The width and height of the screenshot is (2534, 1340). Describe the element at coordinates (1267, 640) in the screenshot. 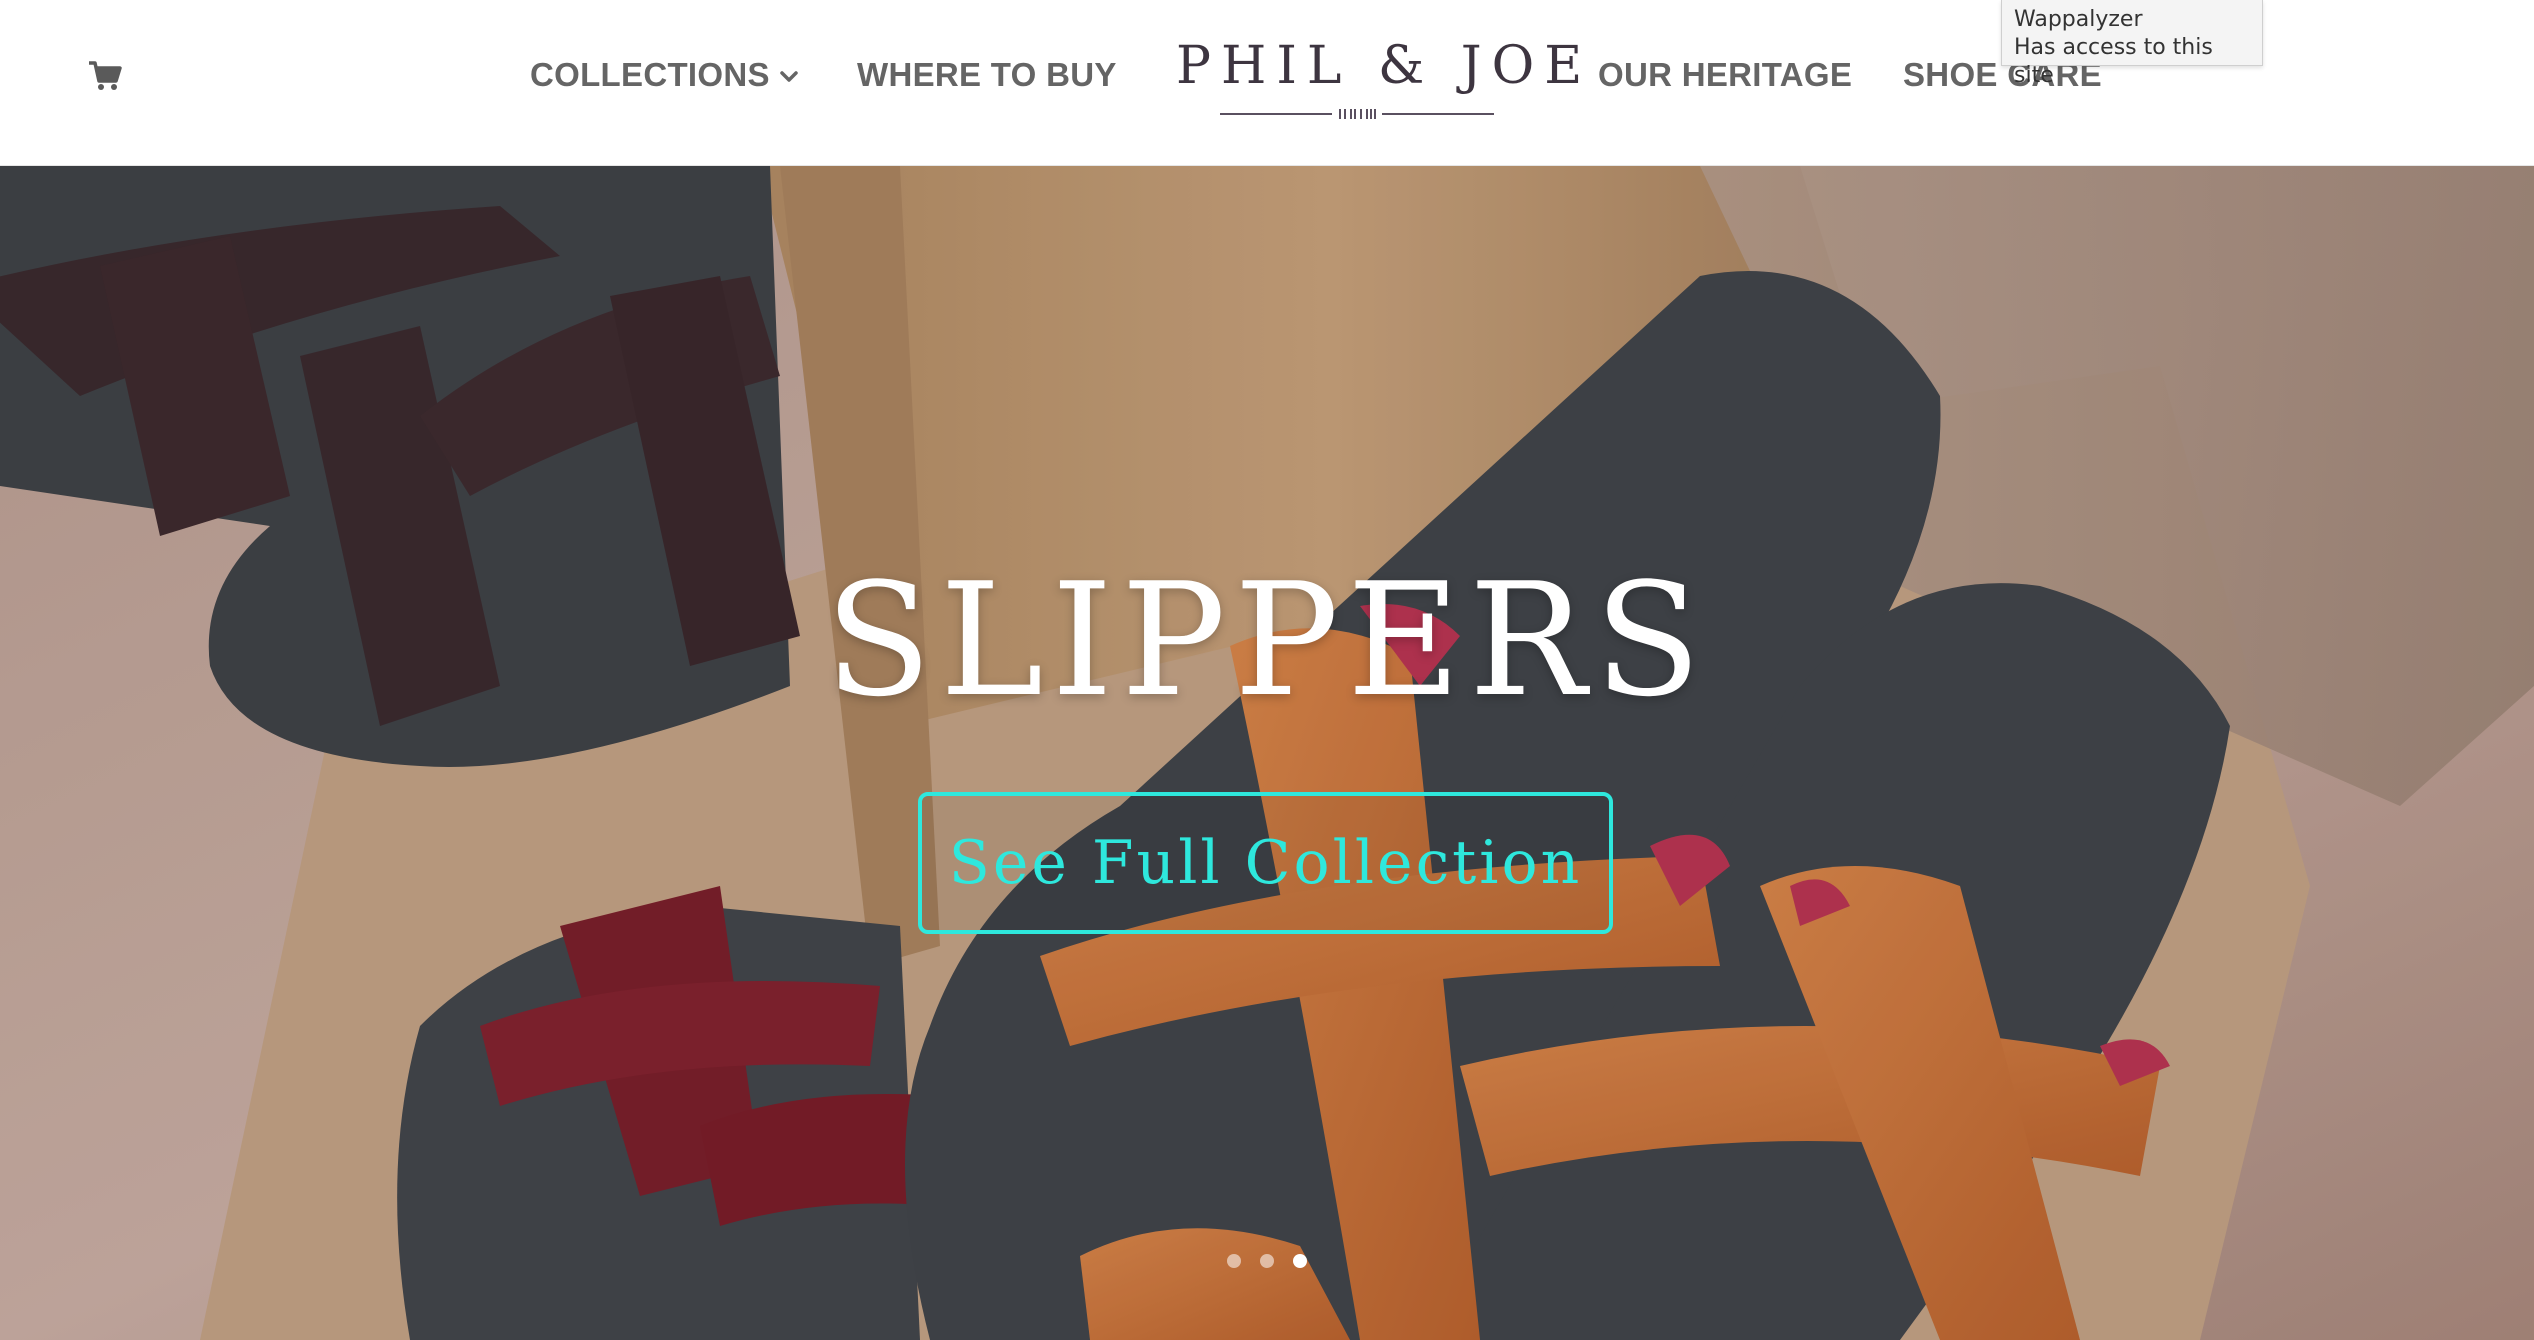

I see `hero-title: SLIPPERS` at that location.